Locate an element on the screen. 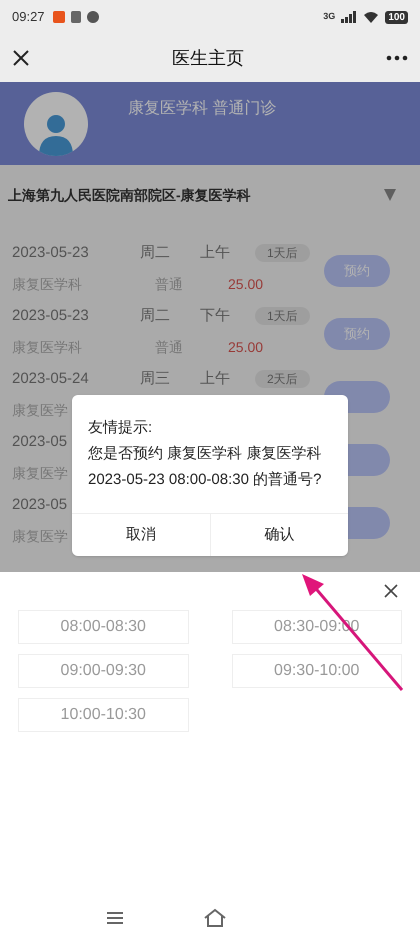 The image size is (420, 940). page-title: 医生主页 is located at coordinates (208, 58).